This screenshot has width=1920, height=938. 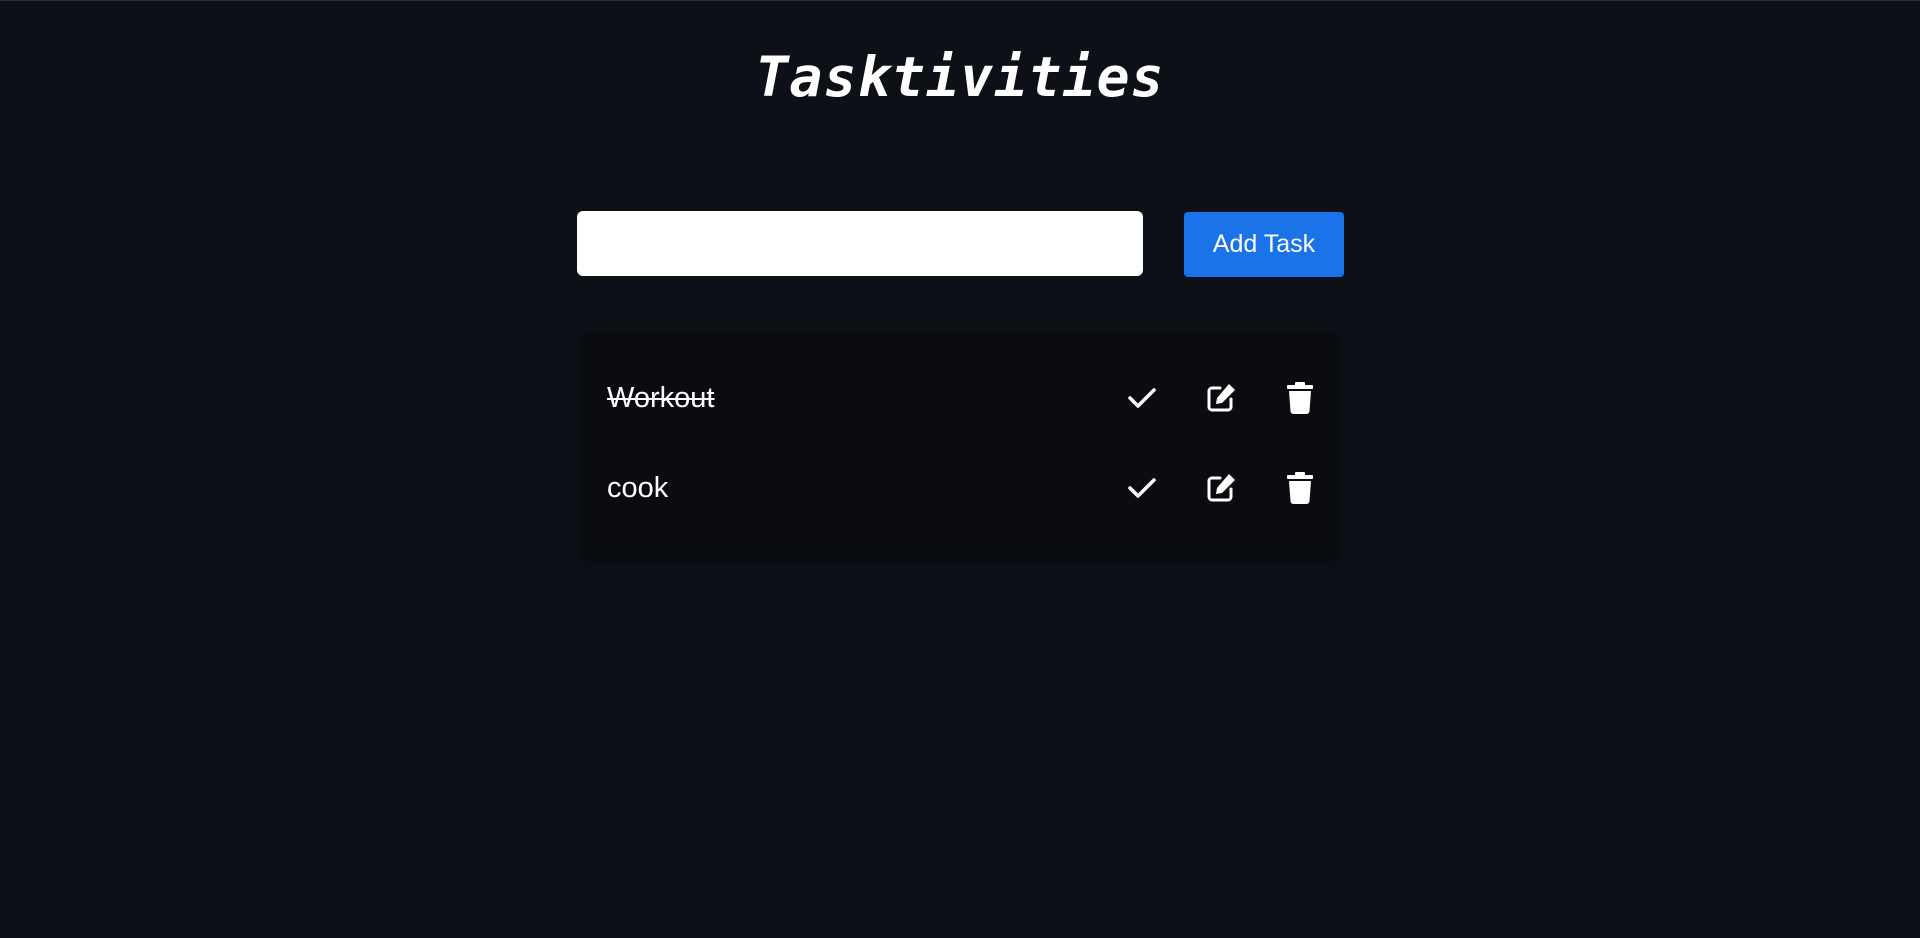 What do you see at coordinates (960, 77) in the screenshot?
I see `app-title: Tasktivities` at bounding box center [960, 77].